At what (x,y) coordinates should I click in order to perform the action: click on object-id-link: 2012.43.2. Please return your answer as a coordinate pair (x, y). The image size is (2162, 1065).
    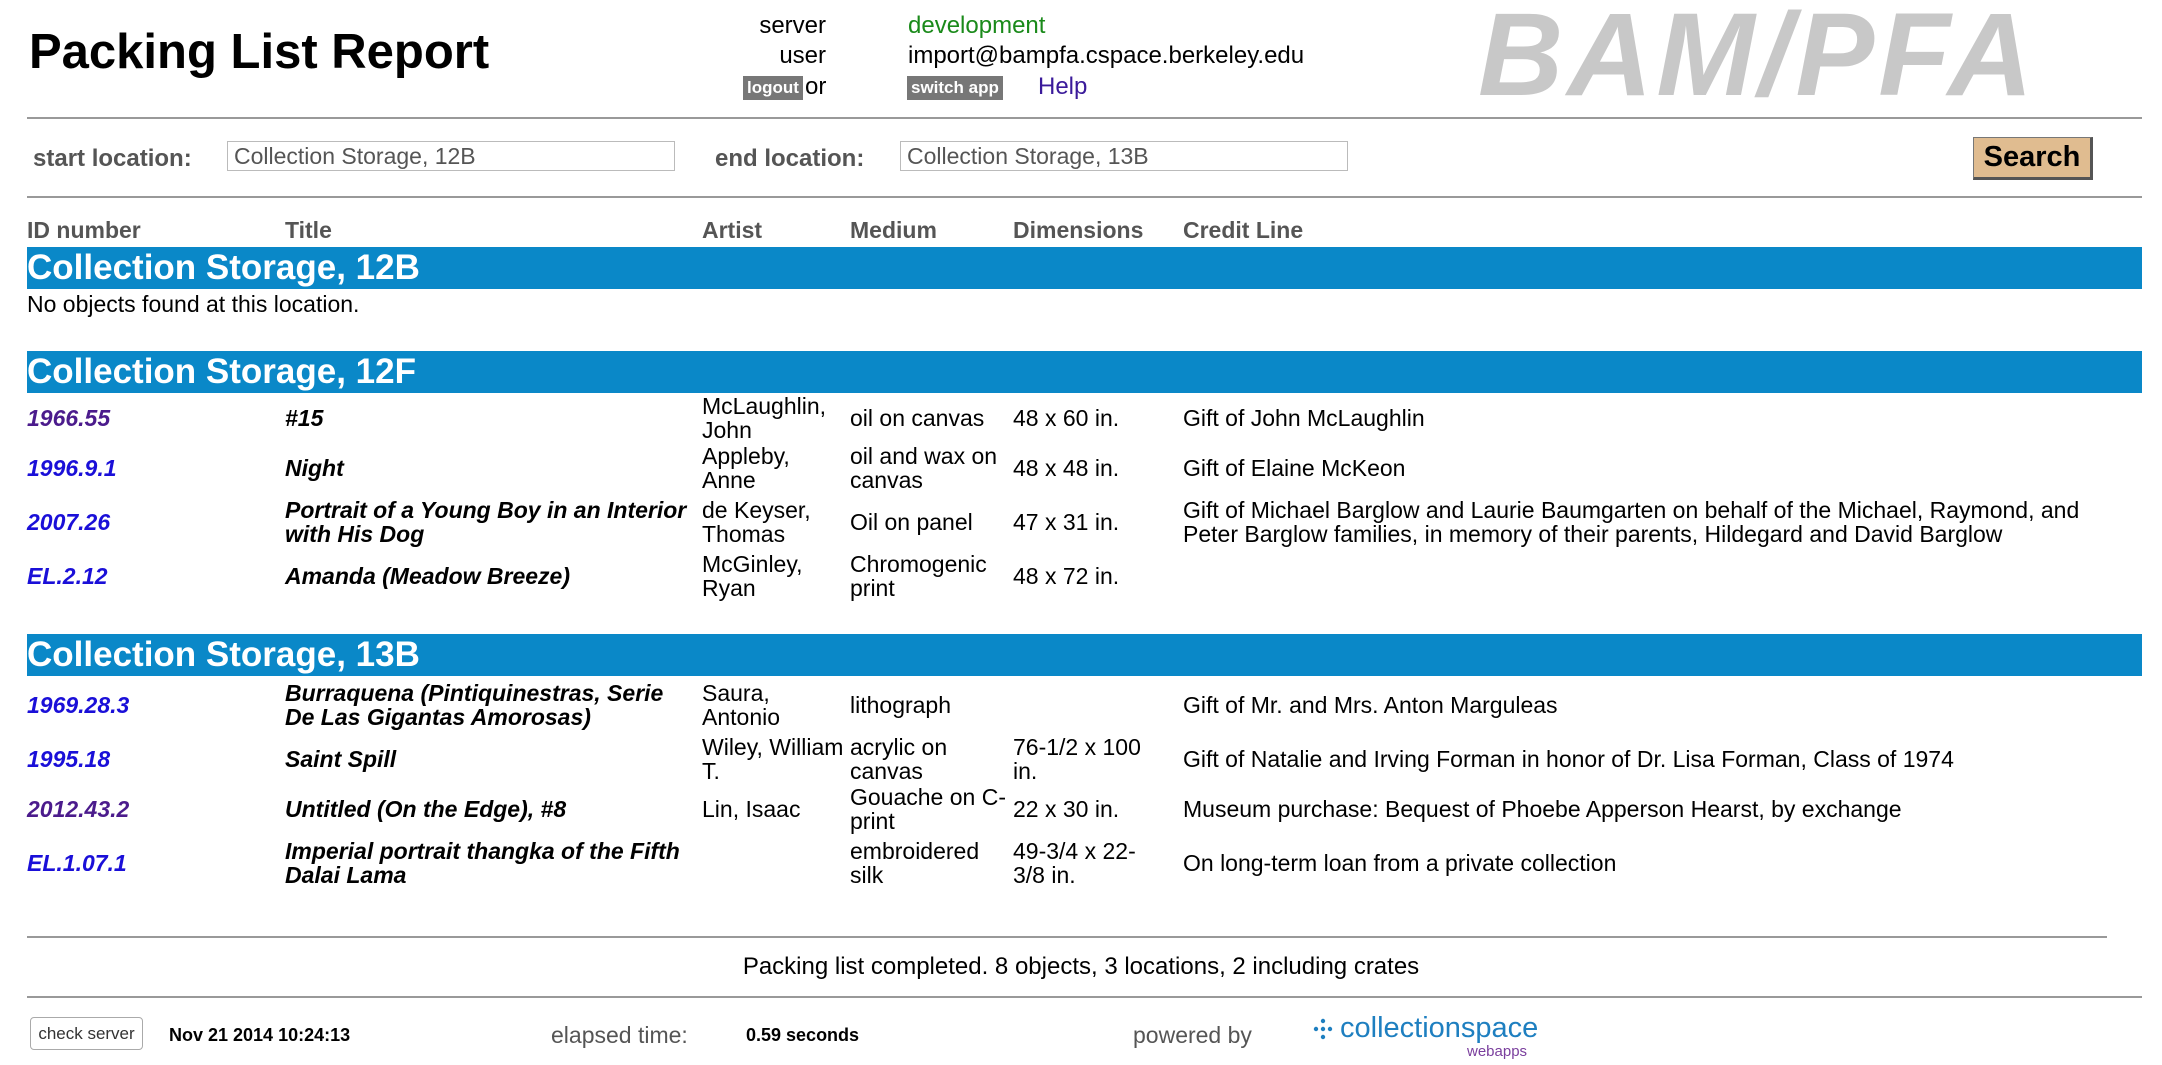
    Looking at the image, I should click on (152, 809).